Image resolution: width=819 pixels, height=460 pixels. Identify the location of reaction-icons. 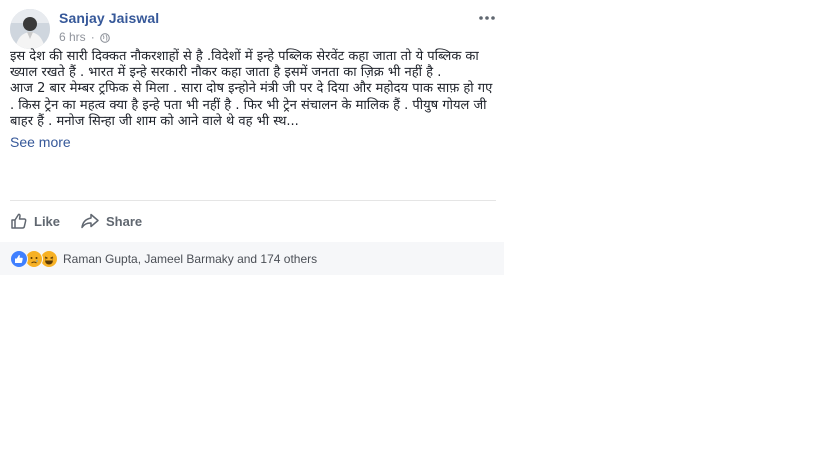
(34, 258).